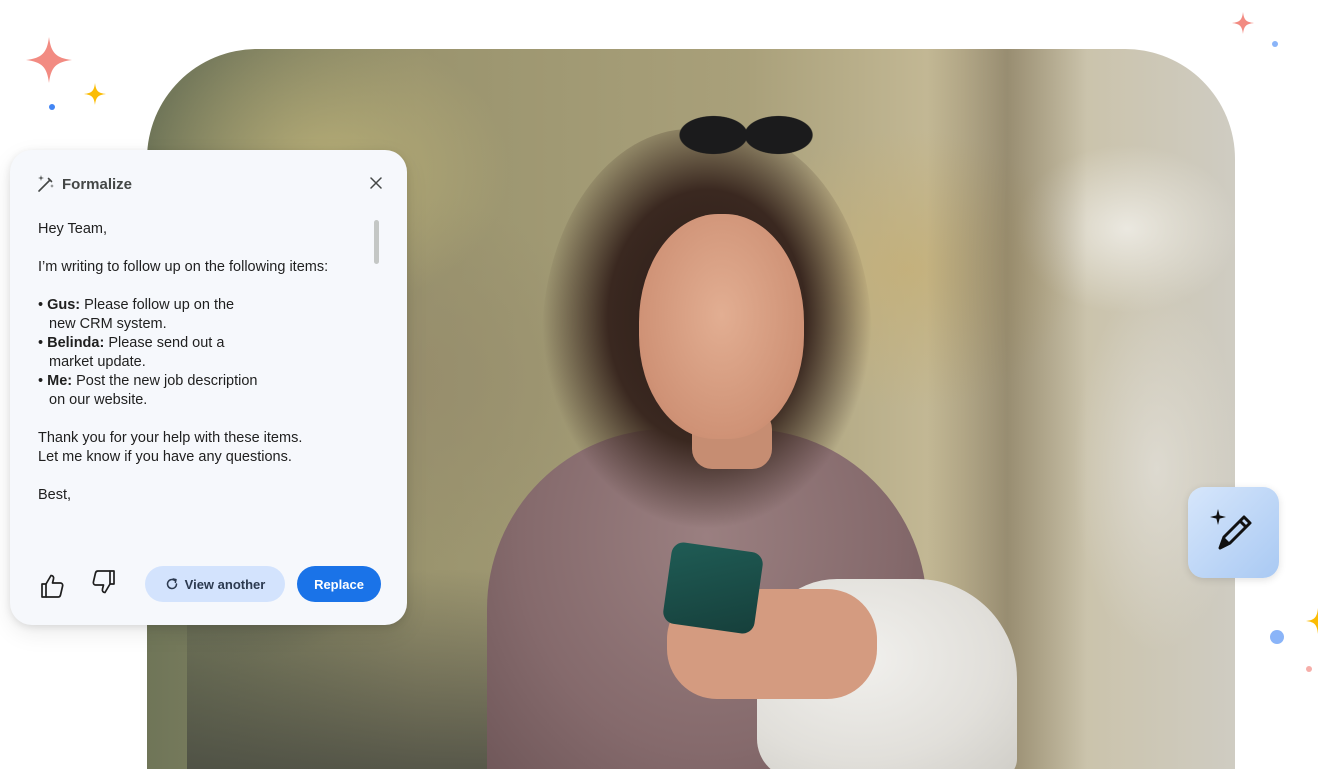 The image size is (1318, 769). I want to click on sparkle-dot-red-bottom-right, so click(1309, 669).